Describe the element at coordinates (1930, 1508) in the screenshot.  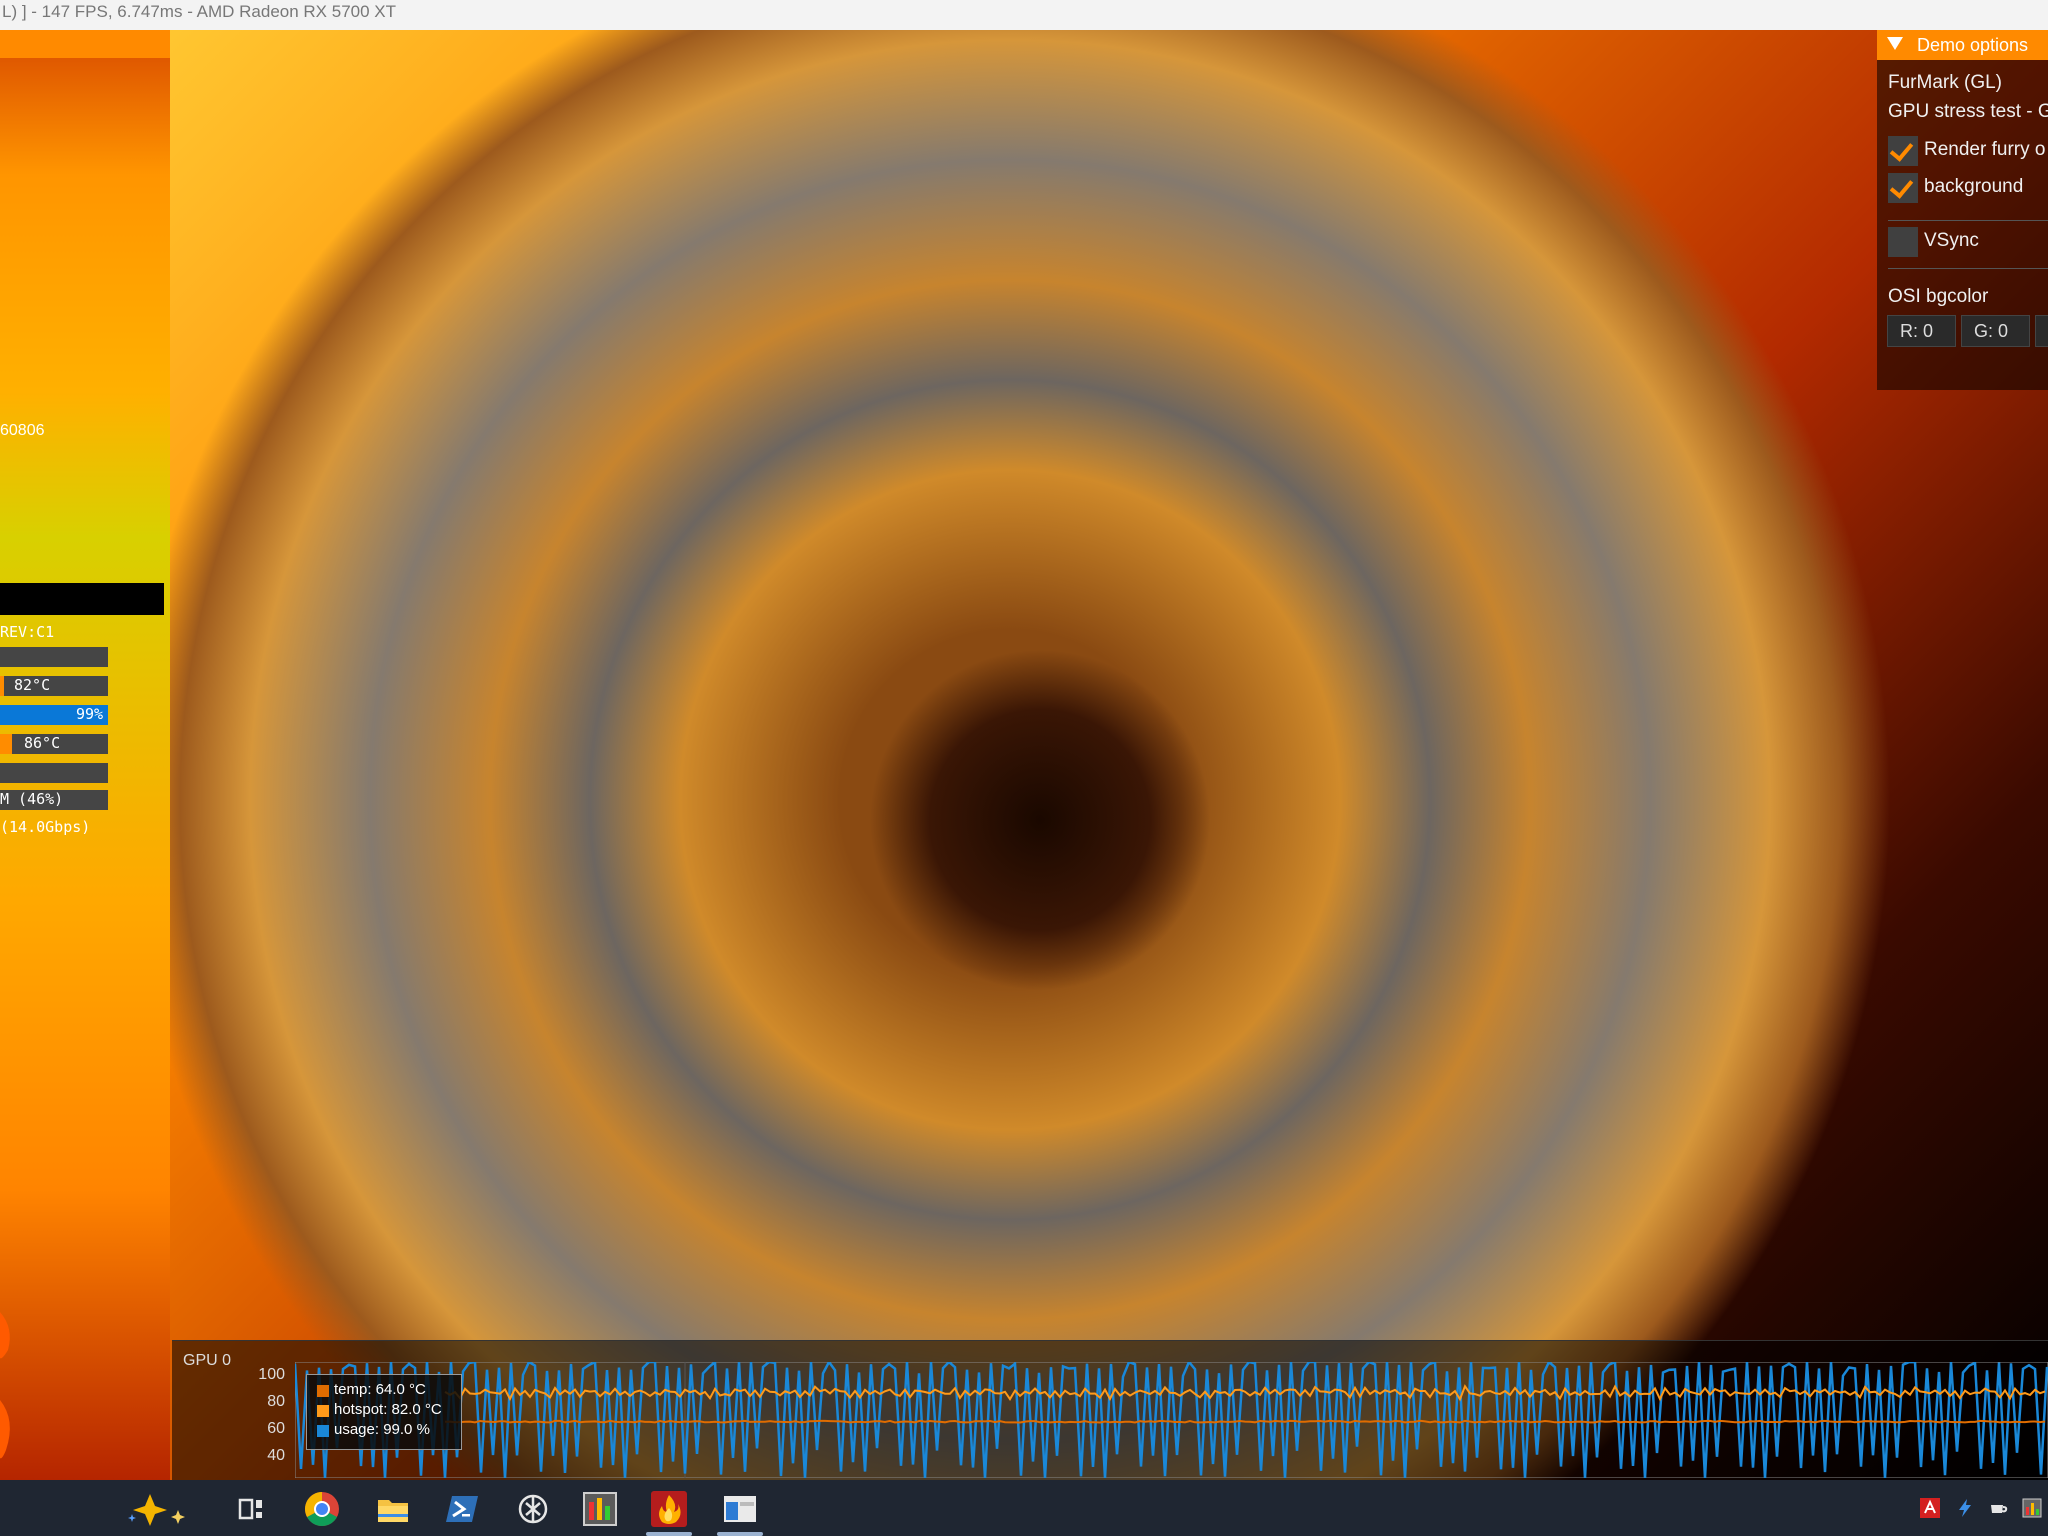
I see `amd-icon` at that location.